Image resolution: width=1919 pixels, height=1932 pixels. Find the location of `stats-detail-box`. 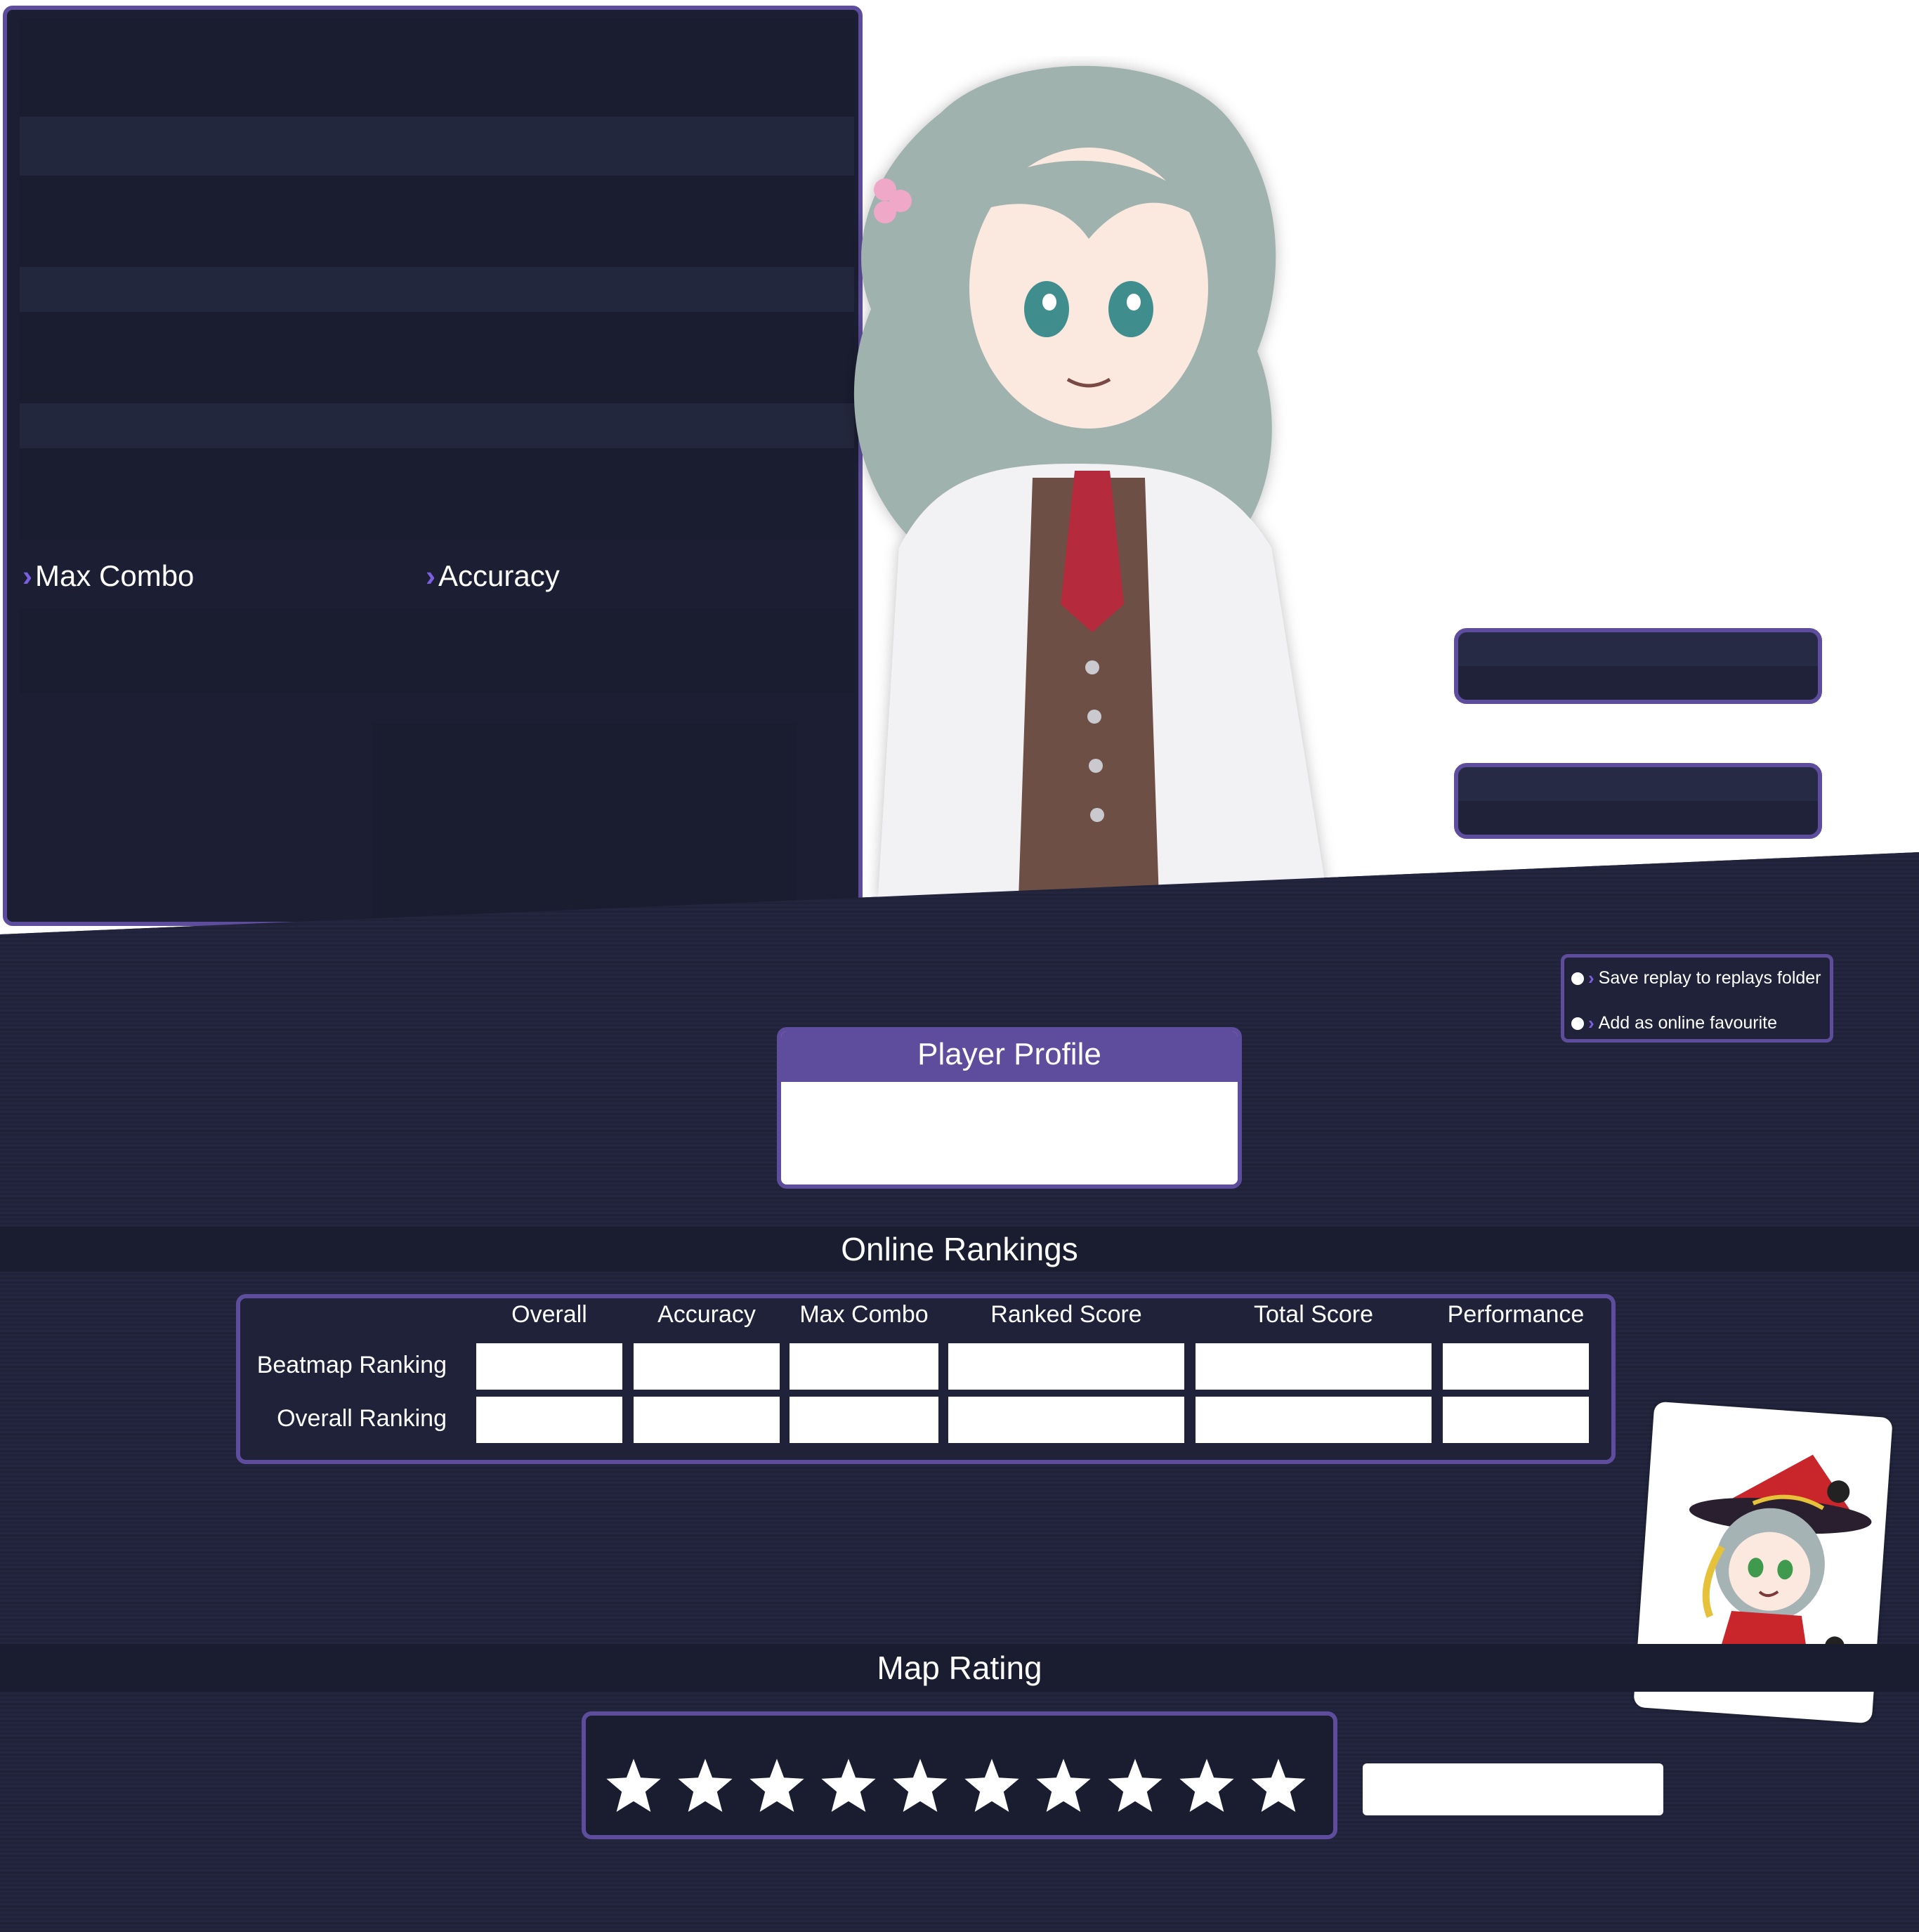

stats-detail-box is located at coordinates (585, 823).